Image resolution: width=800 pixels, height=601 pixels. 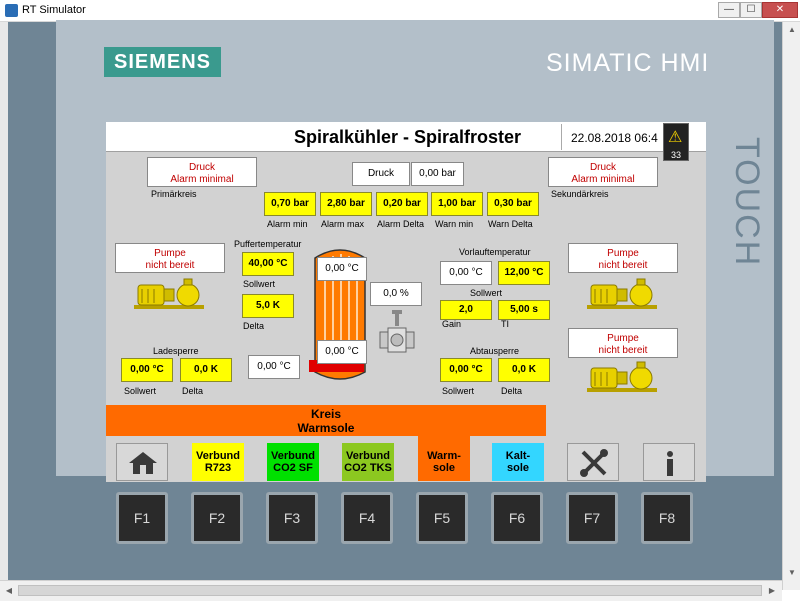 What do you see at coordinates (747, 202) in the screenshot?
I see `touch-label: TOUCH` at bounding box center [747, 202].